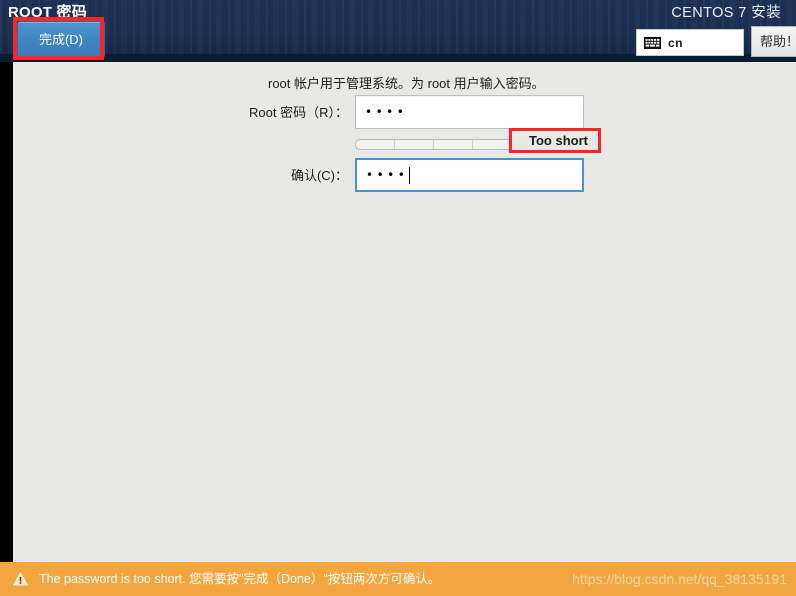  What do you see at coordinates (61, 39) in the screenshot?
I see `done-button: 完成(D)` at bounding box center [61, 39].